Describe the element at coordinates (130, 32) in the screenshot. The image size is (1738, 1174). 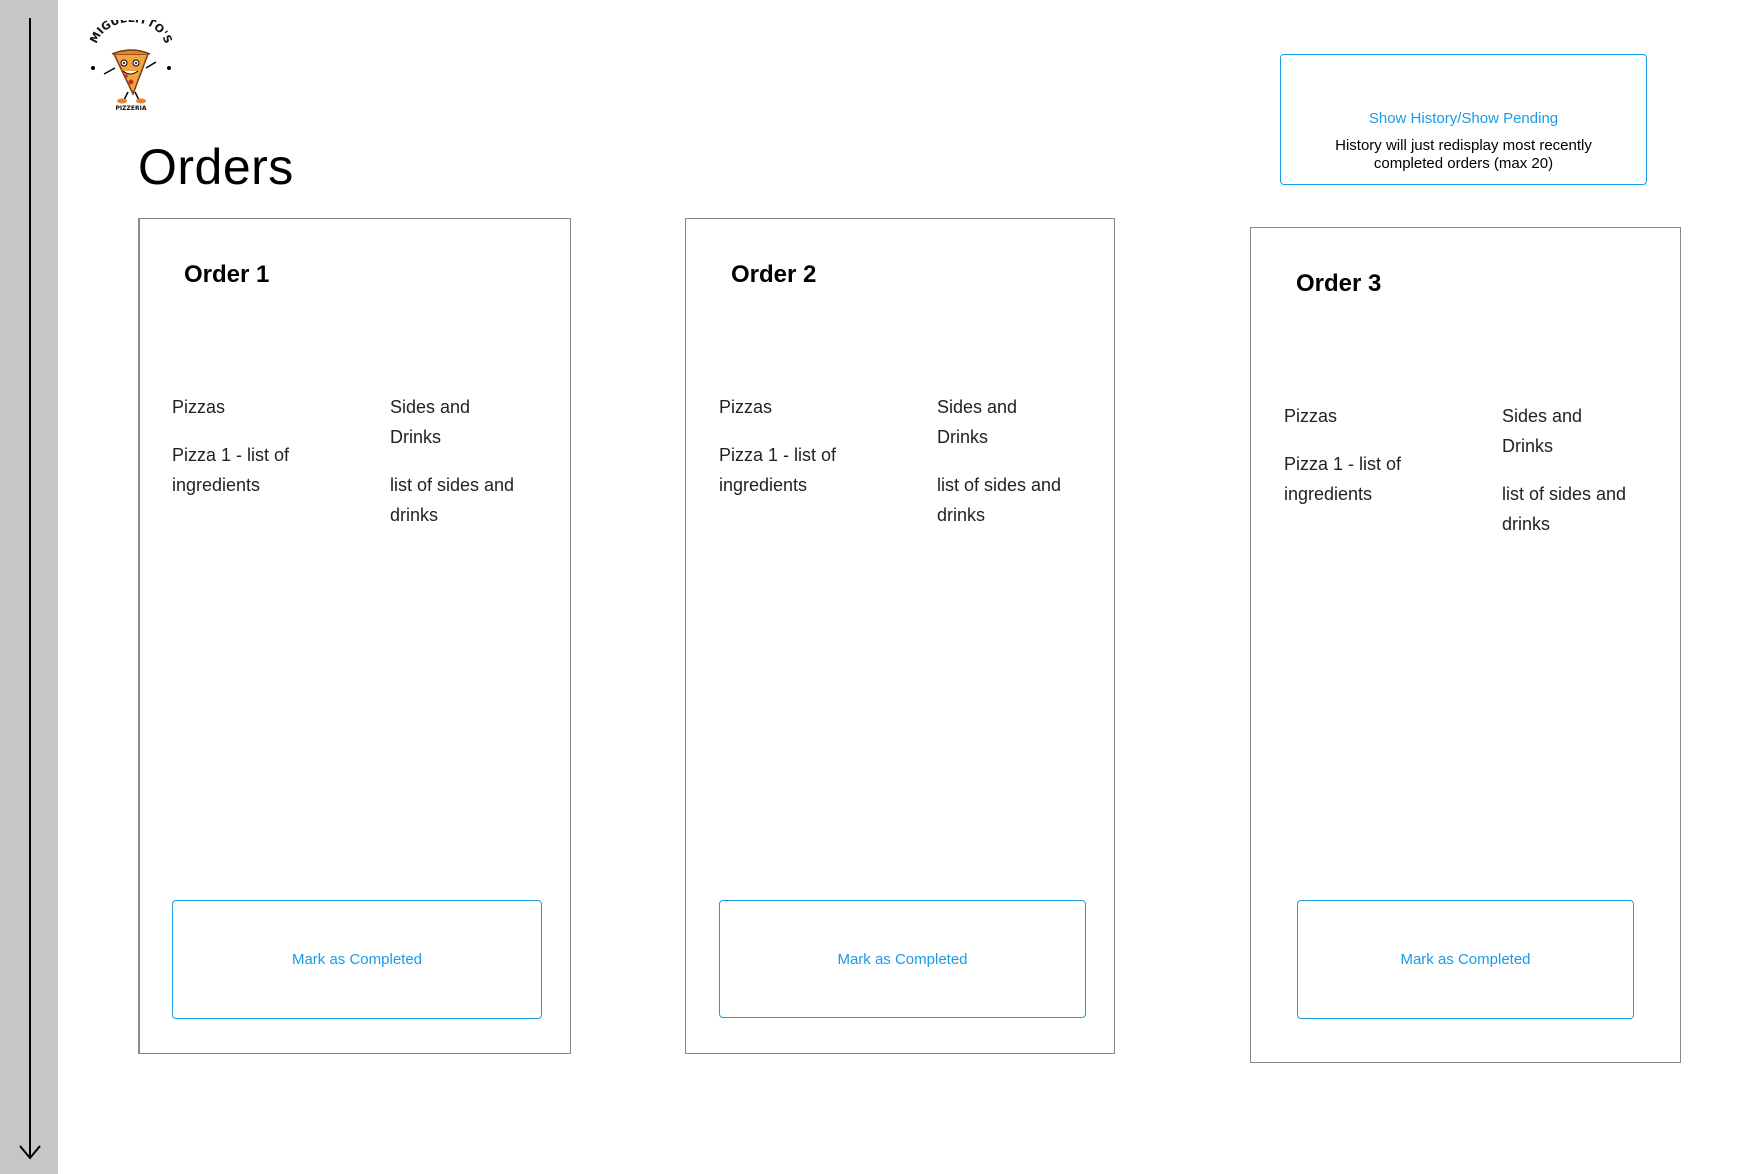
I see `logo-top-text: MIGUELITTO'S` at that location.